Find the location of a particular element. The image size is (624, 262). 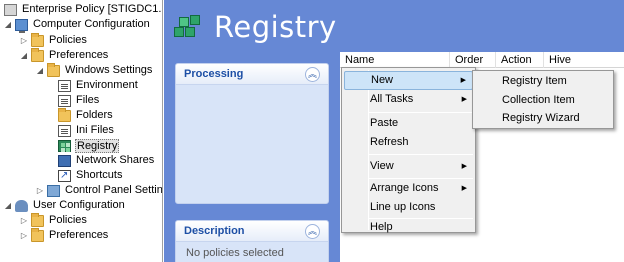

tree-label: Windows Settings is located at coordinates (109, 70).